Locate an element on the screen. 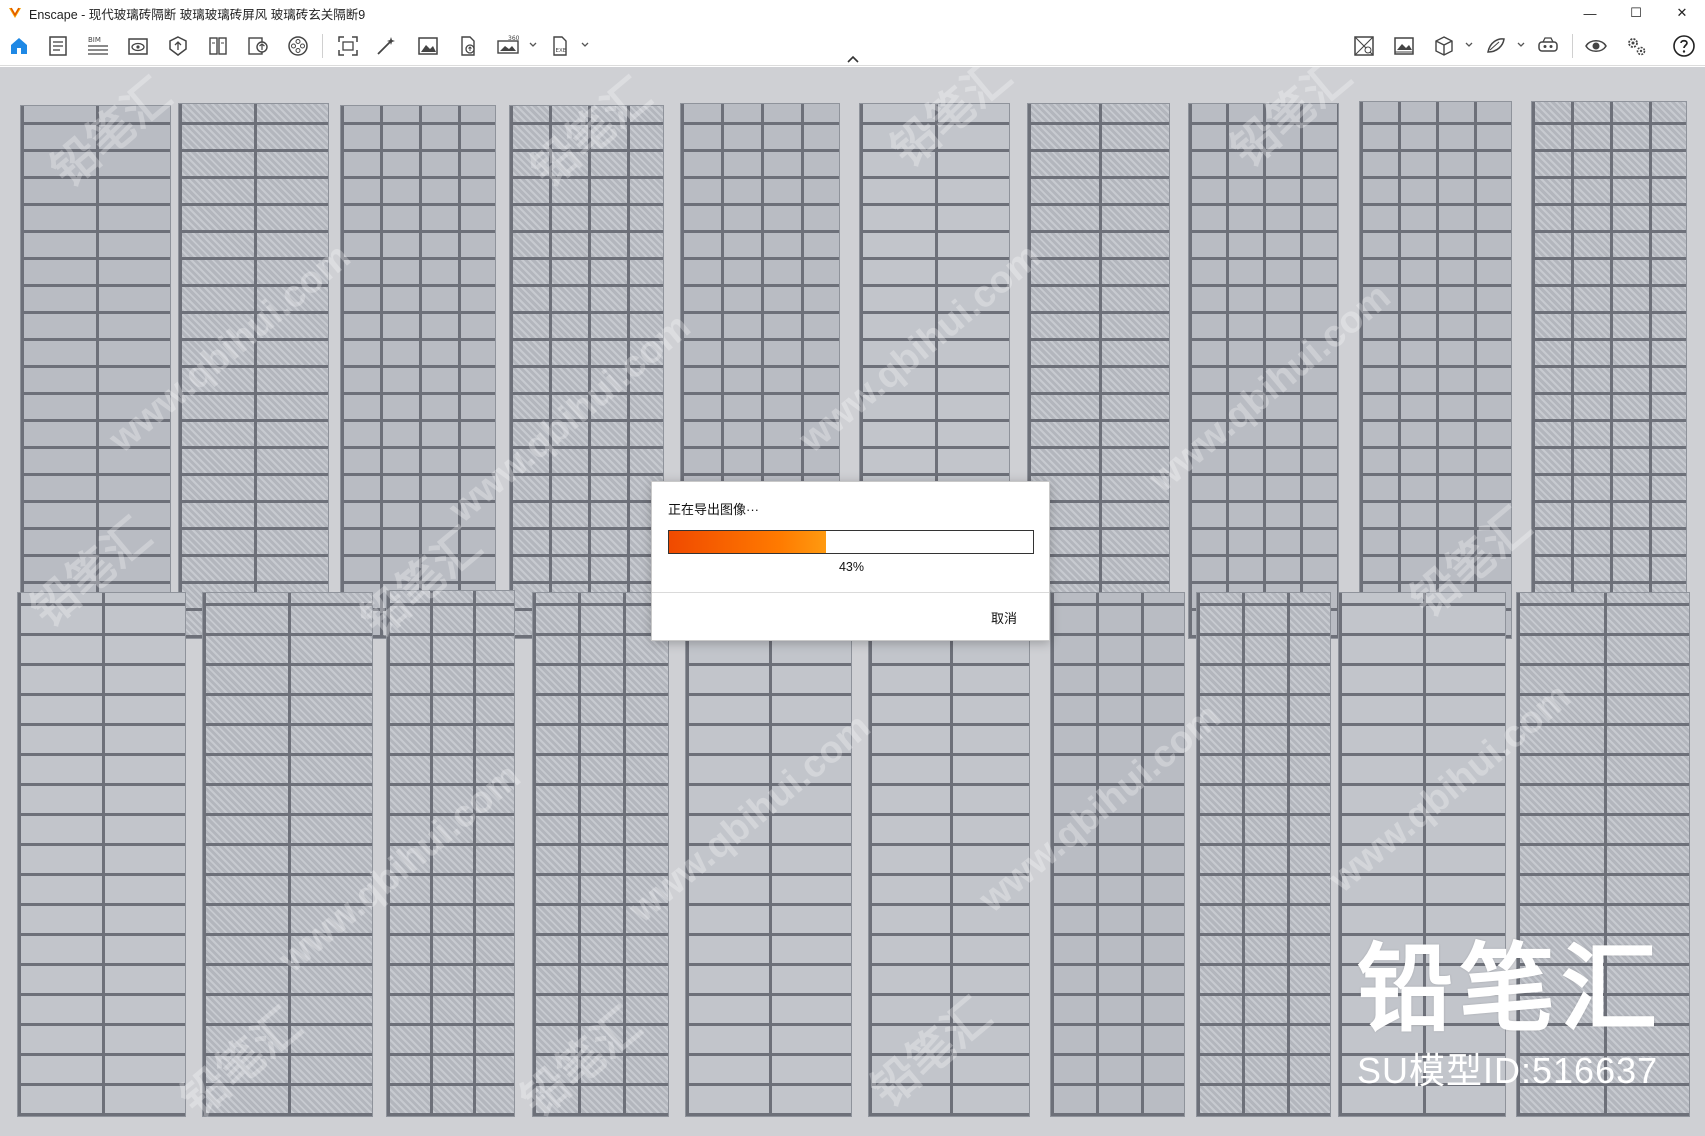 Image resolution: width=1705 pixels, height=1136 pixels. dialog-title: 正在导出图像··· is located at coordinates (713, 509).